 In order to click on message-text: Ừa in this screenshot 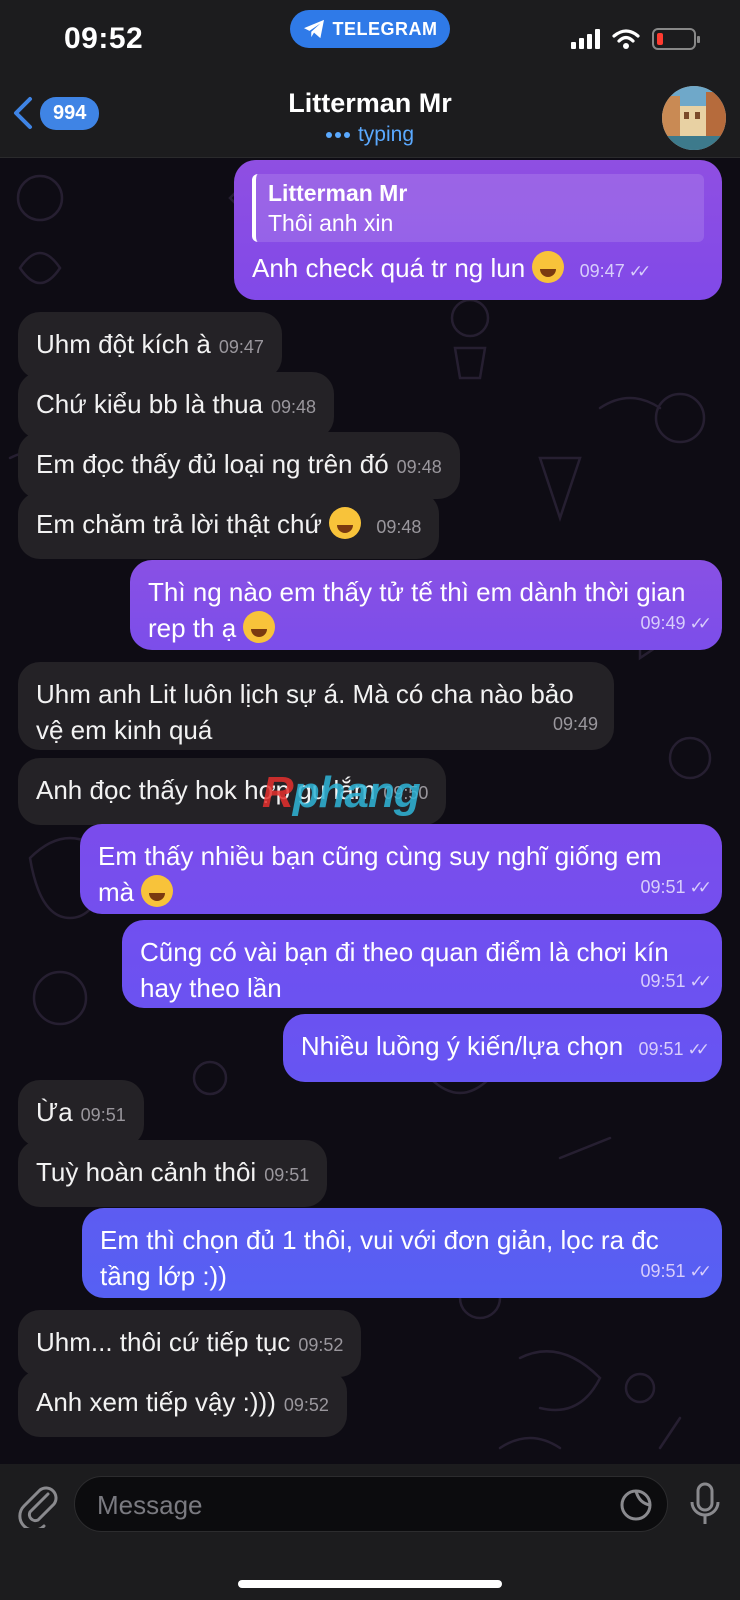, I will do `click(54, 1112)`.